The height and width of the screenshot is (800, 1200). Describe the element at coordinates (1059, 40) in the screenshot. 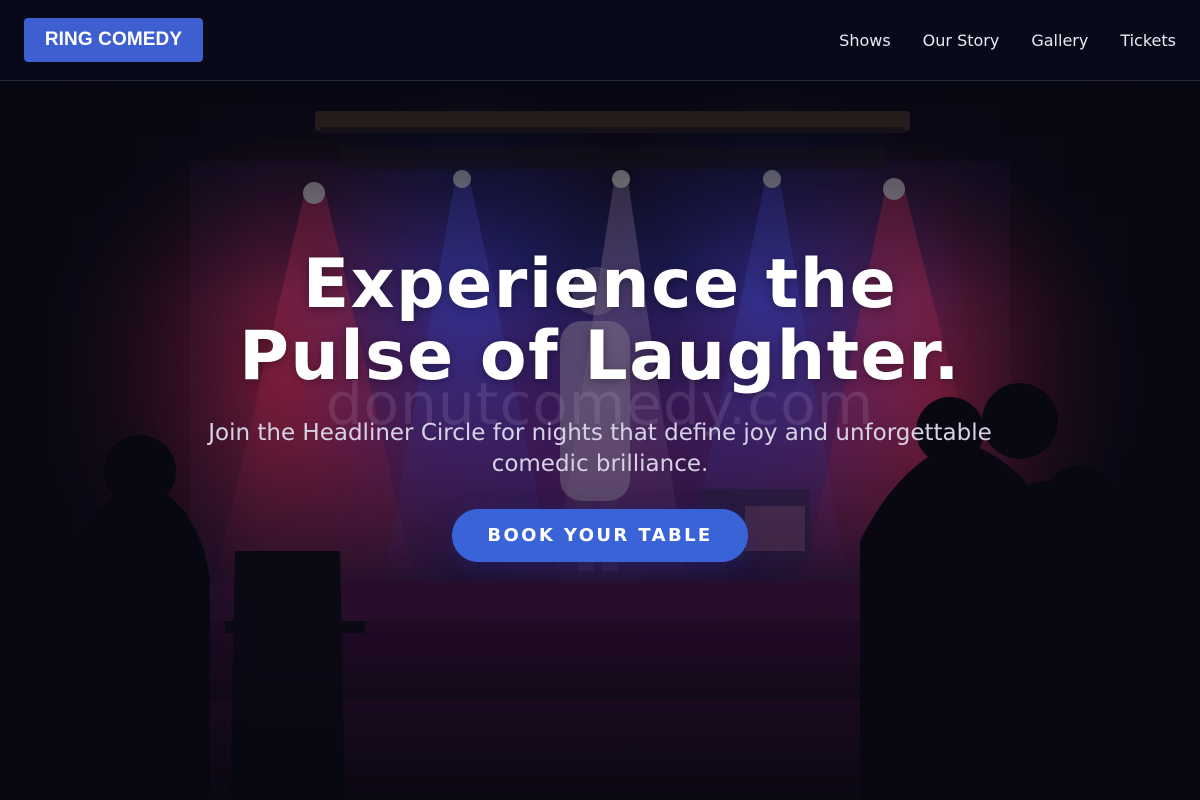

I see `nav-link-gallery: Gallery` at that location.